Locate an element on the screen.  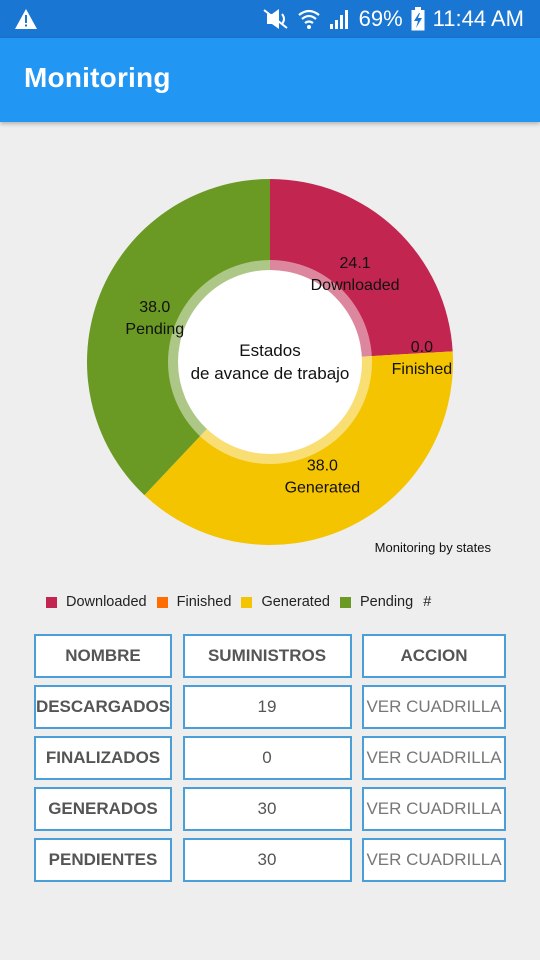
slice-name-label: Downloaded is located at coordinates (355, 285).